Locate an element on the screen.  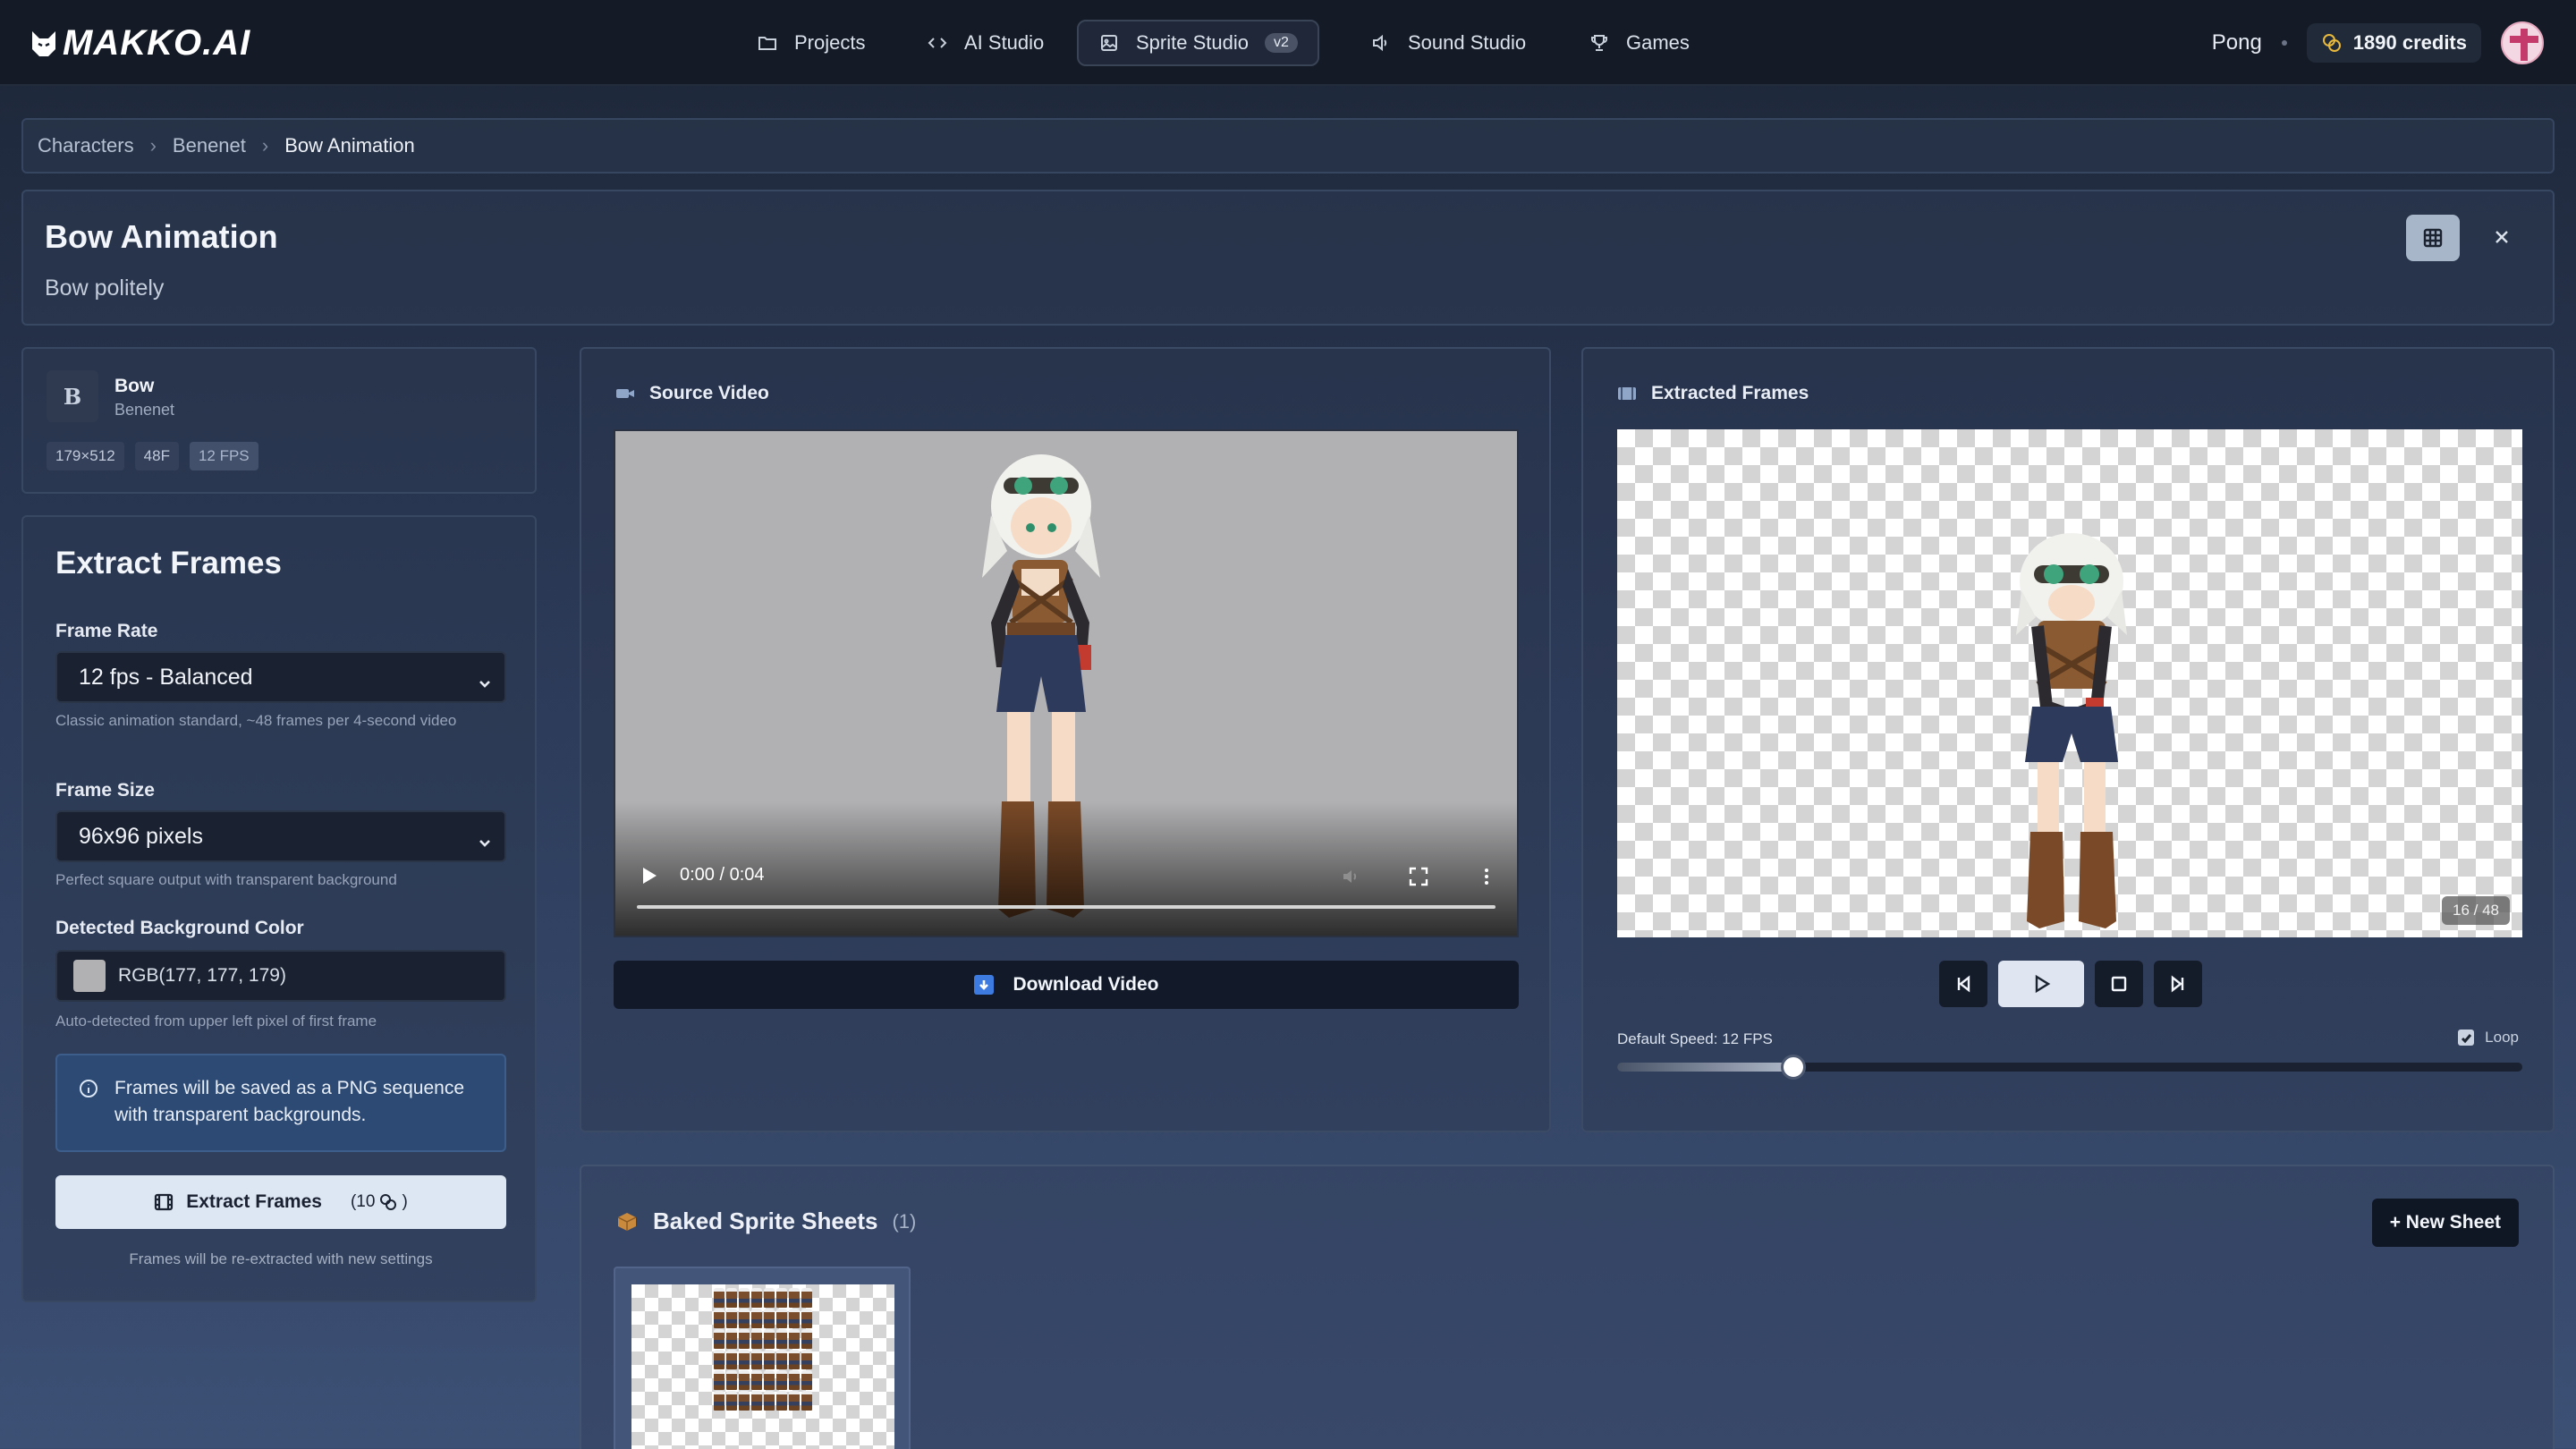
loop-toggle: Loop is located at coordinates (2488, 1037).